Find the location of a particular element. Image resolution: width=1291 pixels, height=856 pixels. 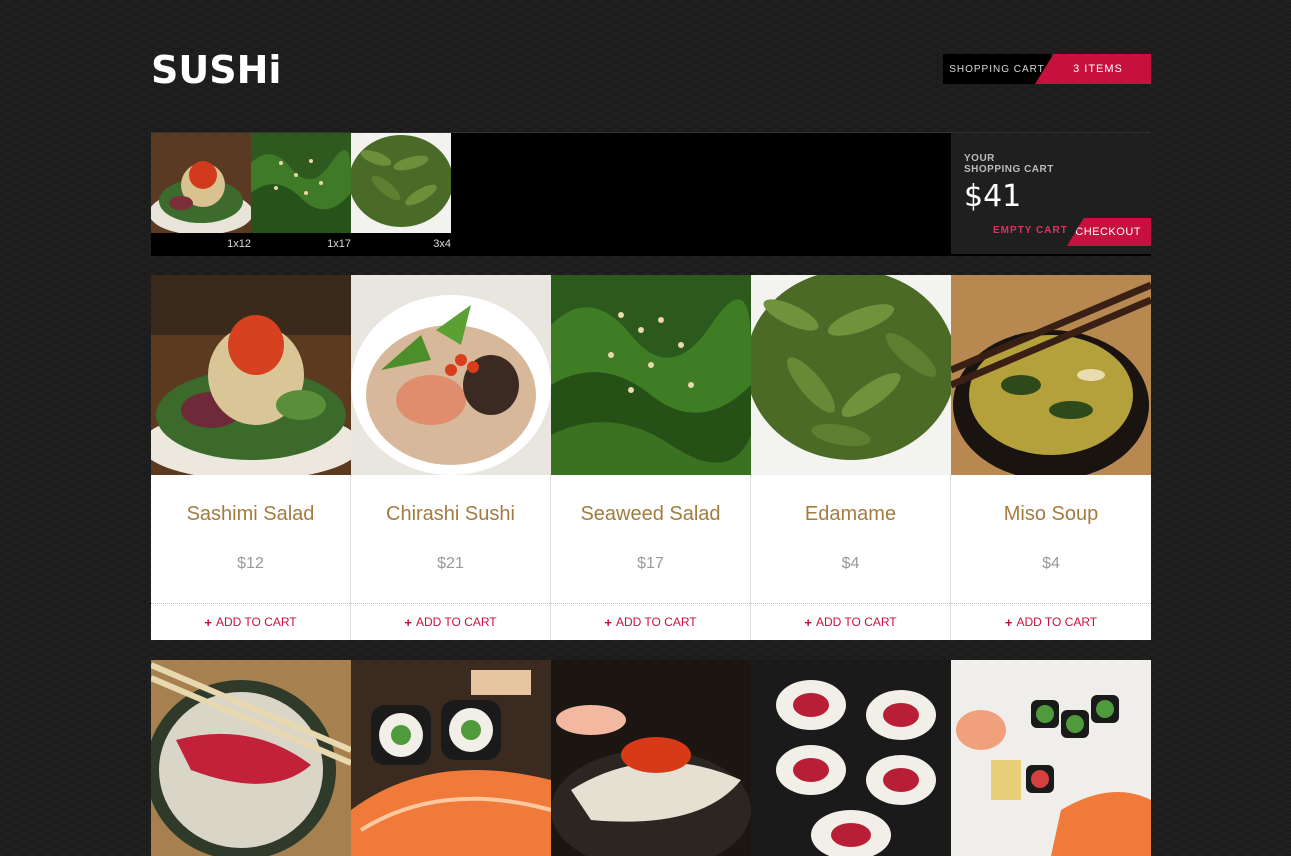

cart-tab-label: SHOPPING CART is located at coordinates (997, 69).